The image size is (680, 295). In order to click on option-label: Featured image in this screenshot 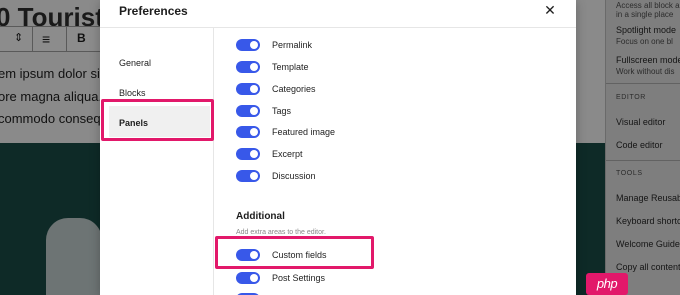, I will do `click(304, 132)`.